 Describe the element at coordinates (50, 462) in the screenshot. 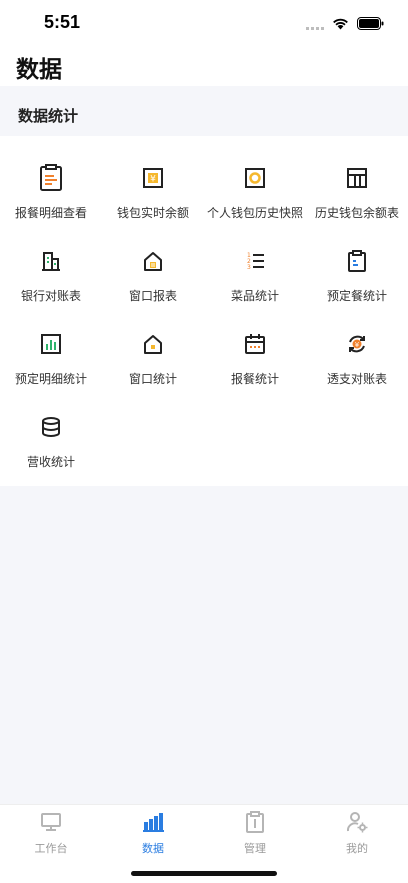

I see `grid-item-label: 营收统计` at that location.